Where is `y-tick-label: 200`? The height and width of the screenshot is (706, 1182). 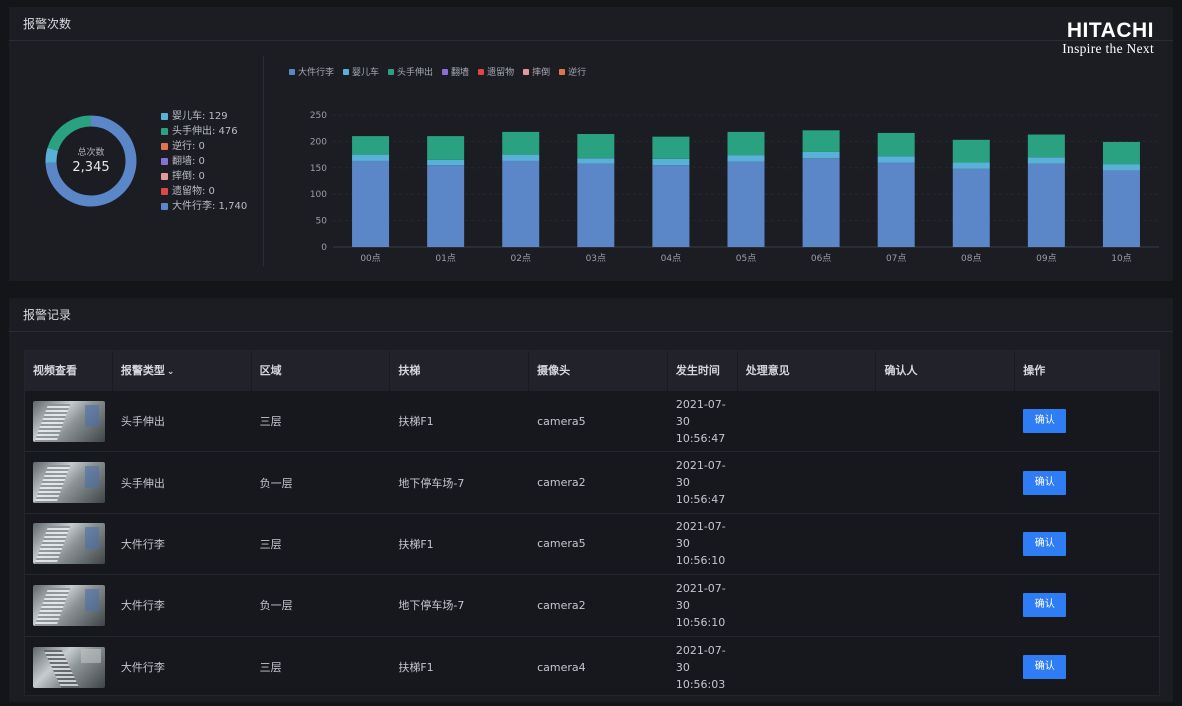 y-tick-label: 200 is located at coordinates (318, 142).